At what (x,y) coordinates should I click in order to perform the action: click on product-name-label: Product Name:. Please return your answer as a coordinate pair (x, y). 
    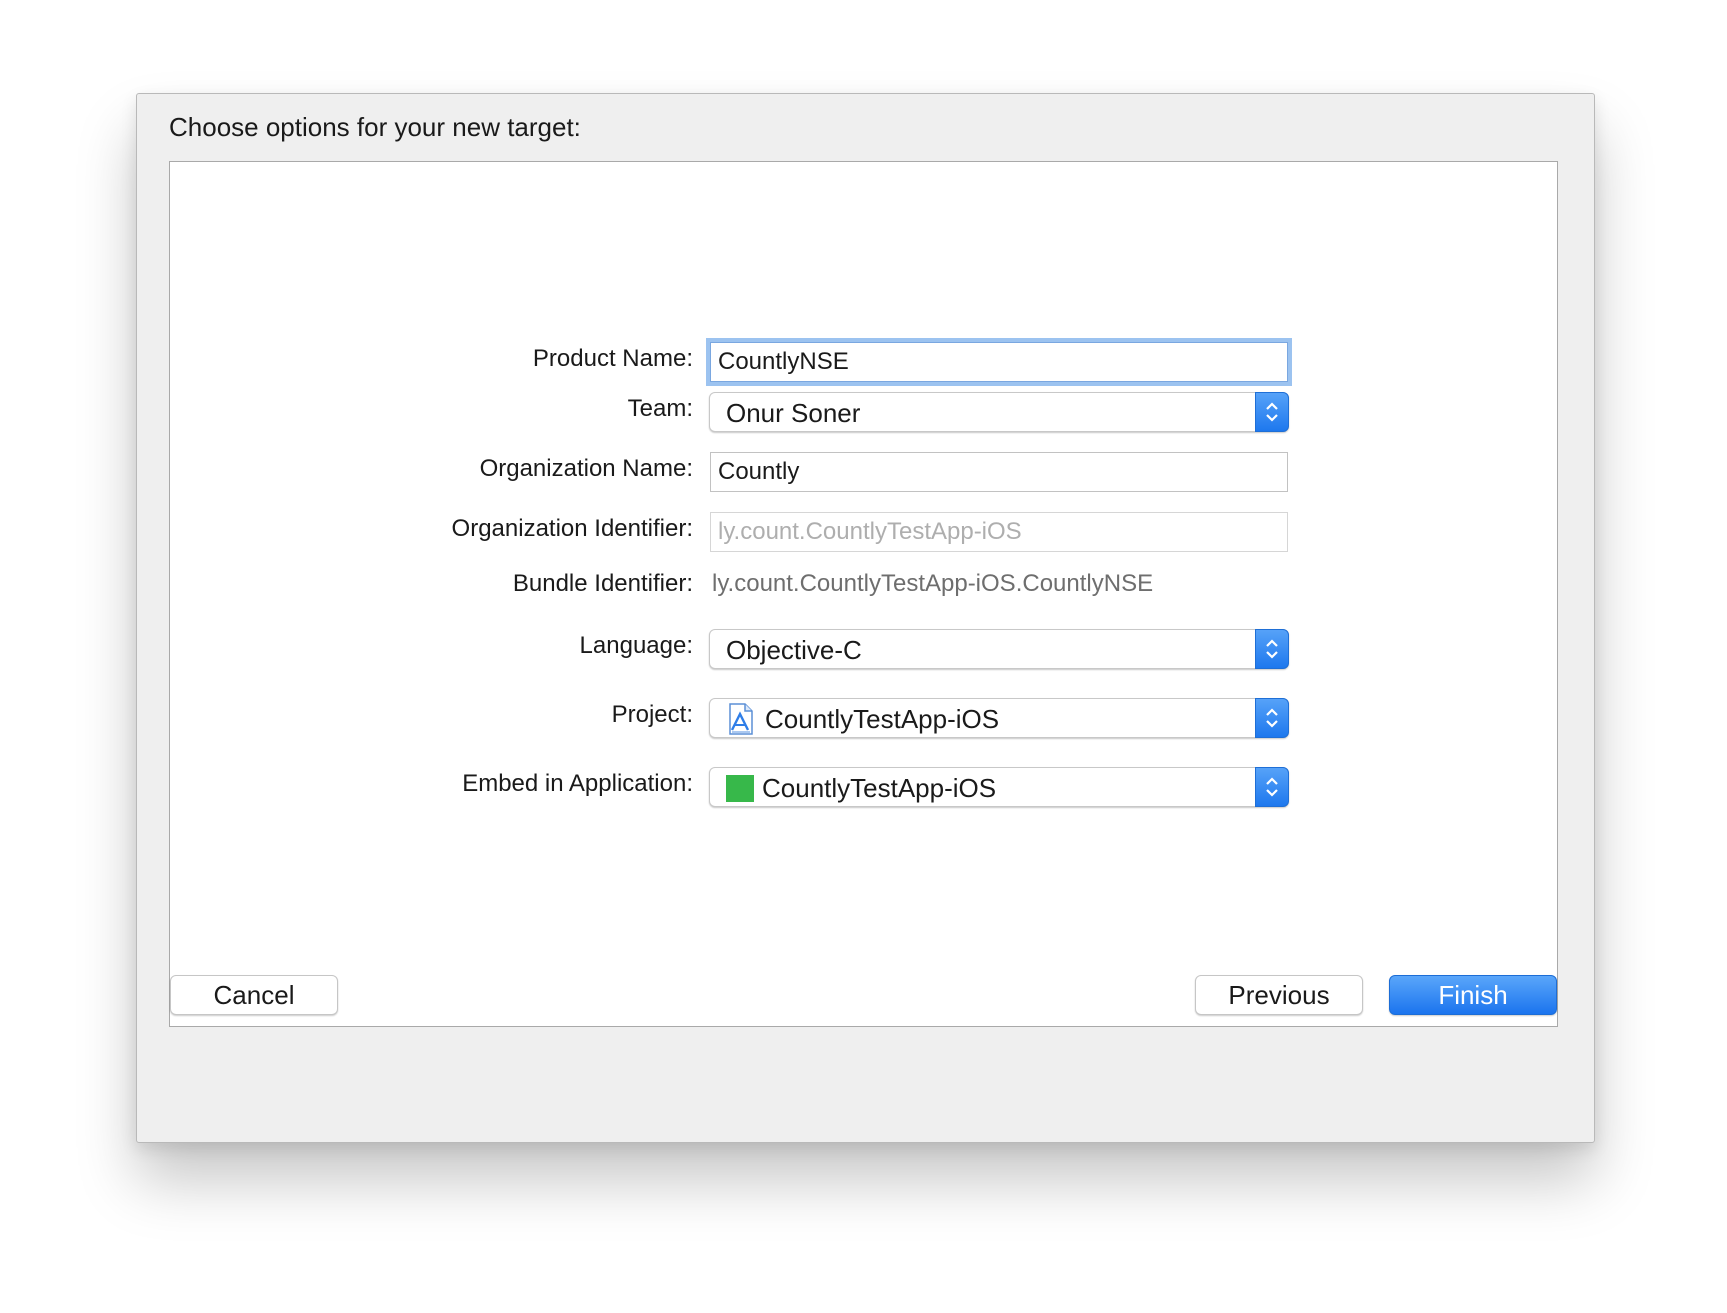
    Looking at the image, I should click on (612, 358).